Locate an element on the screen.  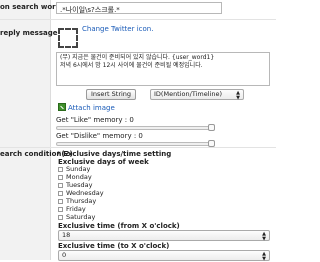
day-label-sunday: Sunday is located at coordinates (78, 169).